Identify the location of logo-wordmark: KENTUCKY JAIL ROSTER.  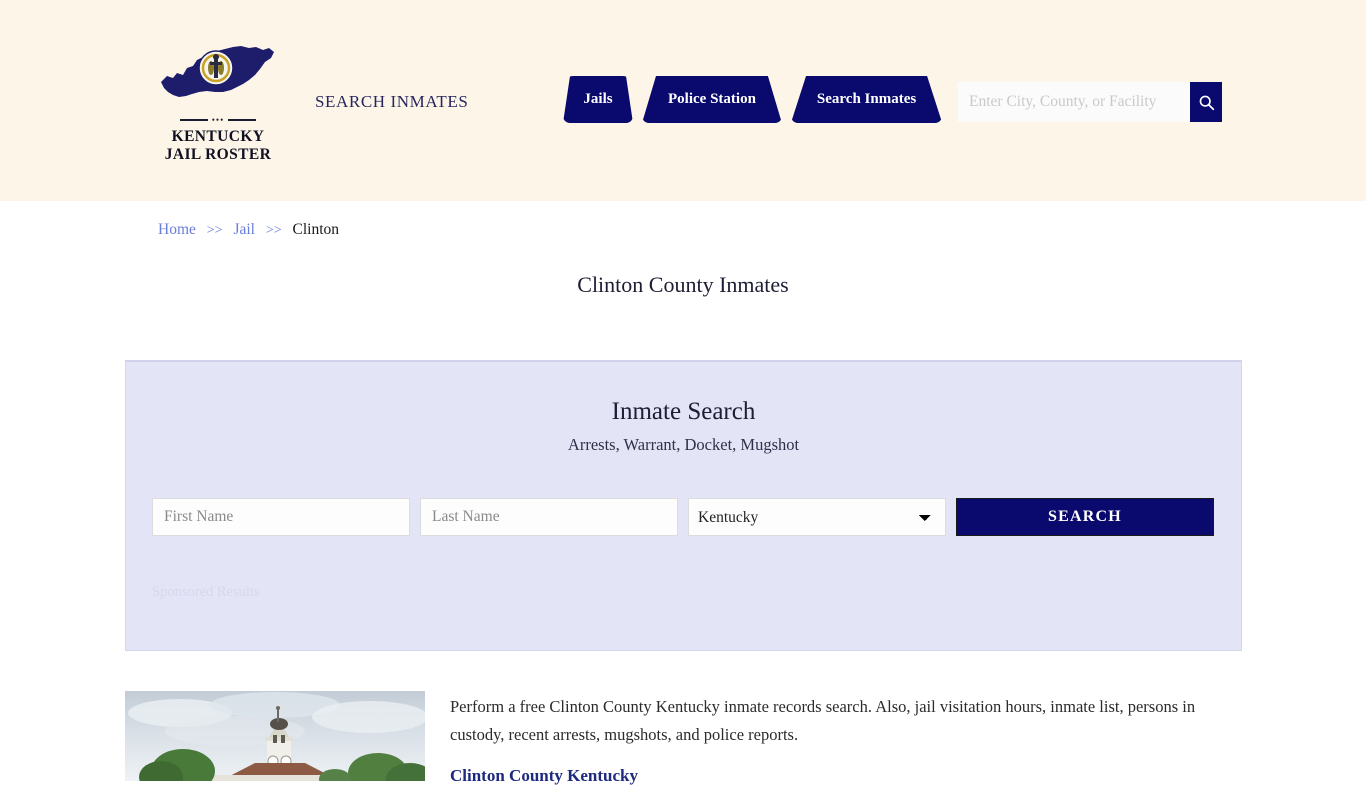
(218, 146).